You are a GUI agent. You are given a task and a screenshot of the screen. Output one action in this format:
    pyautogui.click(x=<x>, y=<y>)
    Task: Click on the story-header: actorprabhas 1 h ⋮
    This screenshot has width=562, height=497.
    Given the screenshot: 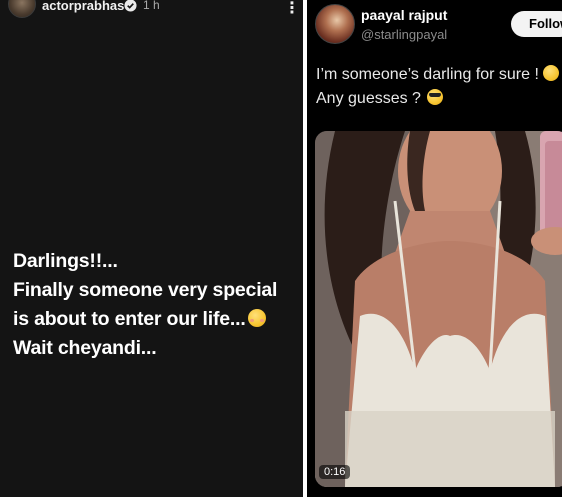 What is the action you would take?
    pyautogui.click(x=151, y=11)
    